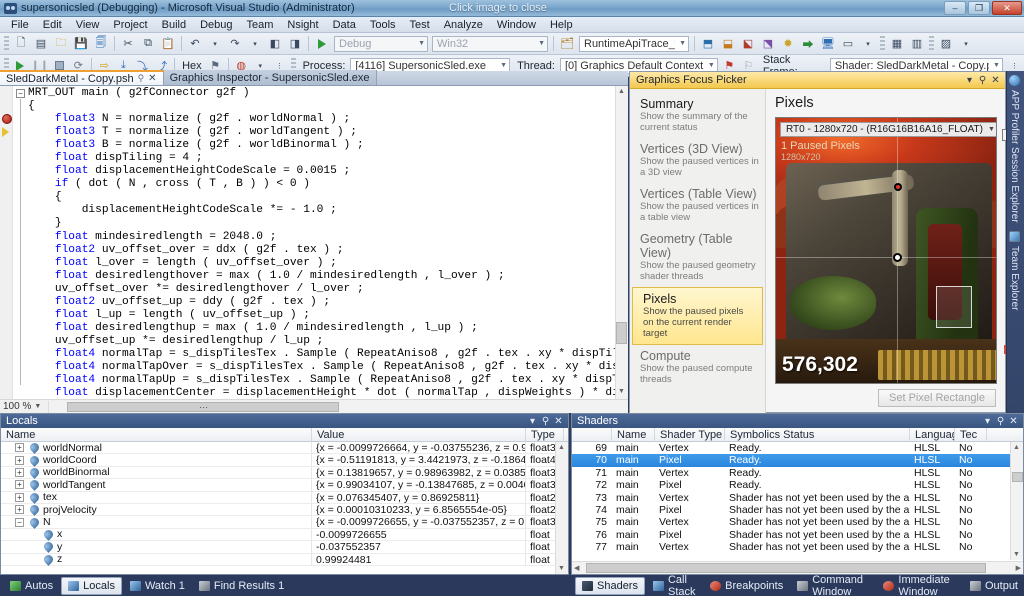  What do you see at coordinates (917, 44) in the screenshot?
I see `layout-split-icon: ▥` at bounding box center [917, 44].